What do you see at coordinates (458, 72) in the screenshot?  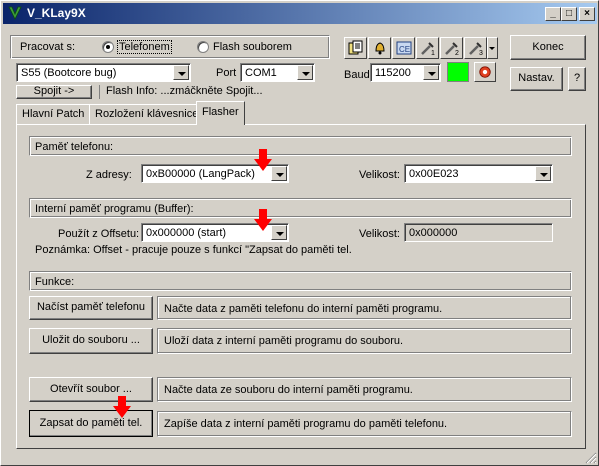 I see `connection-status-indicator` at bounding box center [458, 72].